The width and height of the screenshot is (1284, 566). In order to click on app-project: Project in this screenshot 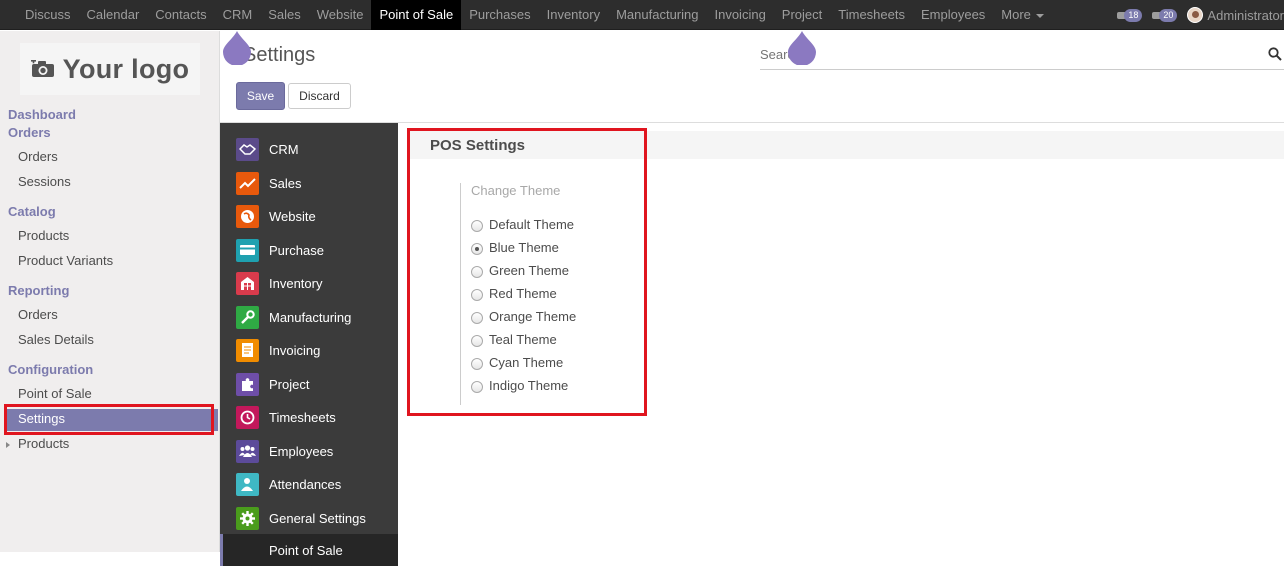, I will do `click(309, 384)`.